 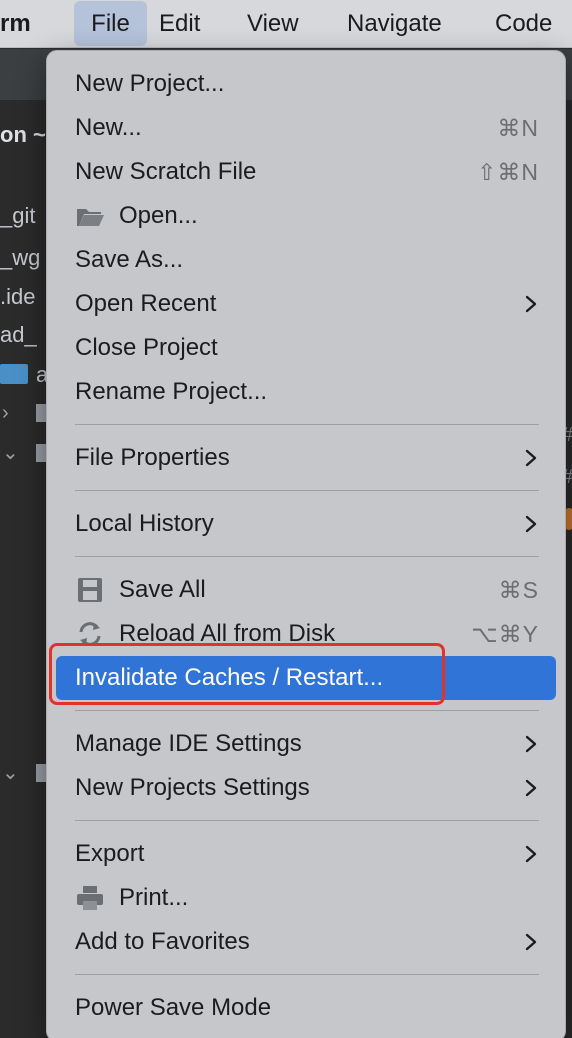 What do you see at coordinates (162, 941) in the screenshot?
I see `menu-item-label: Add to Favorites` at bounding box center [162, 941].